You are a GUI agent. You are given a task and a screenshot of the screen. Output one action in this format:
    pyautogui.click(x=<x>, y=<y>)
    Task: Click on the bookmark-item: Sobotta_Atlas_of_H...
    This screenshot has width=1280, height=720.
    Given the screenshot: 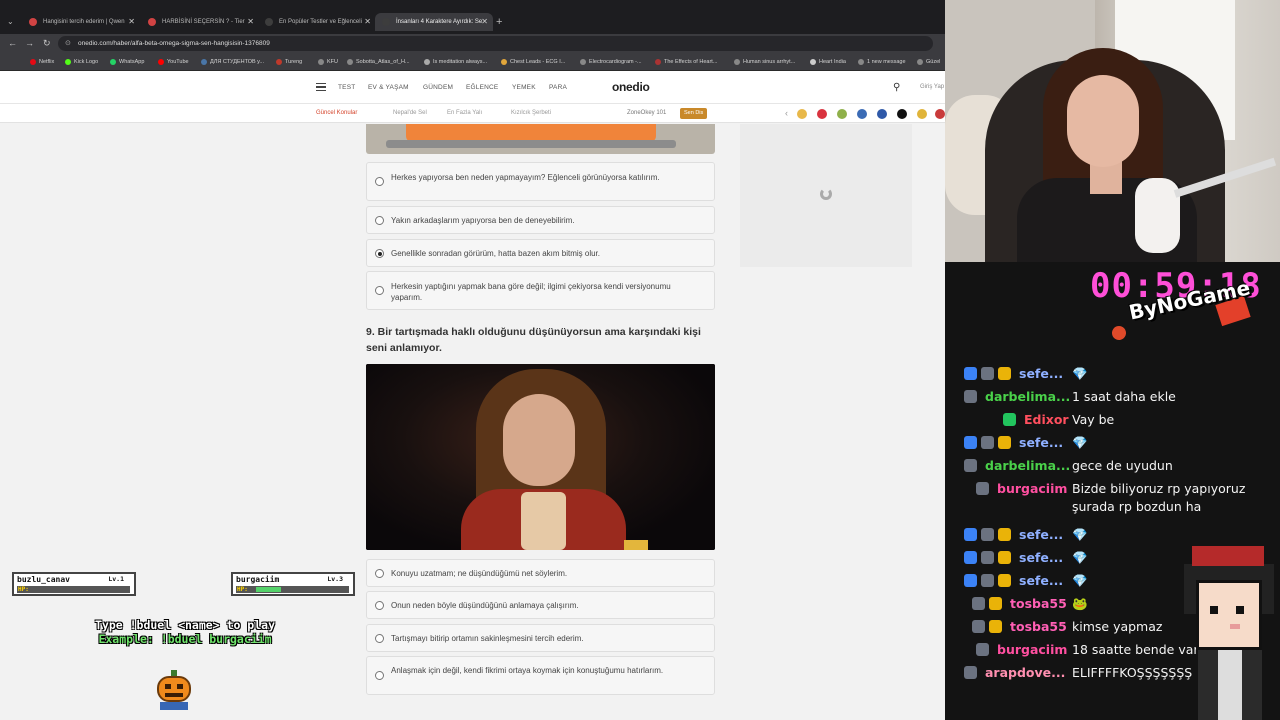 What is the action you would take?
    pyautogui.click(x=378, y=62)
    